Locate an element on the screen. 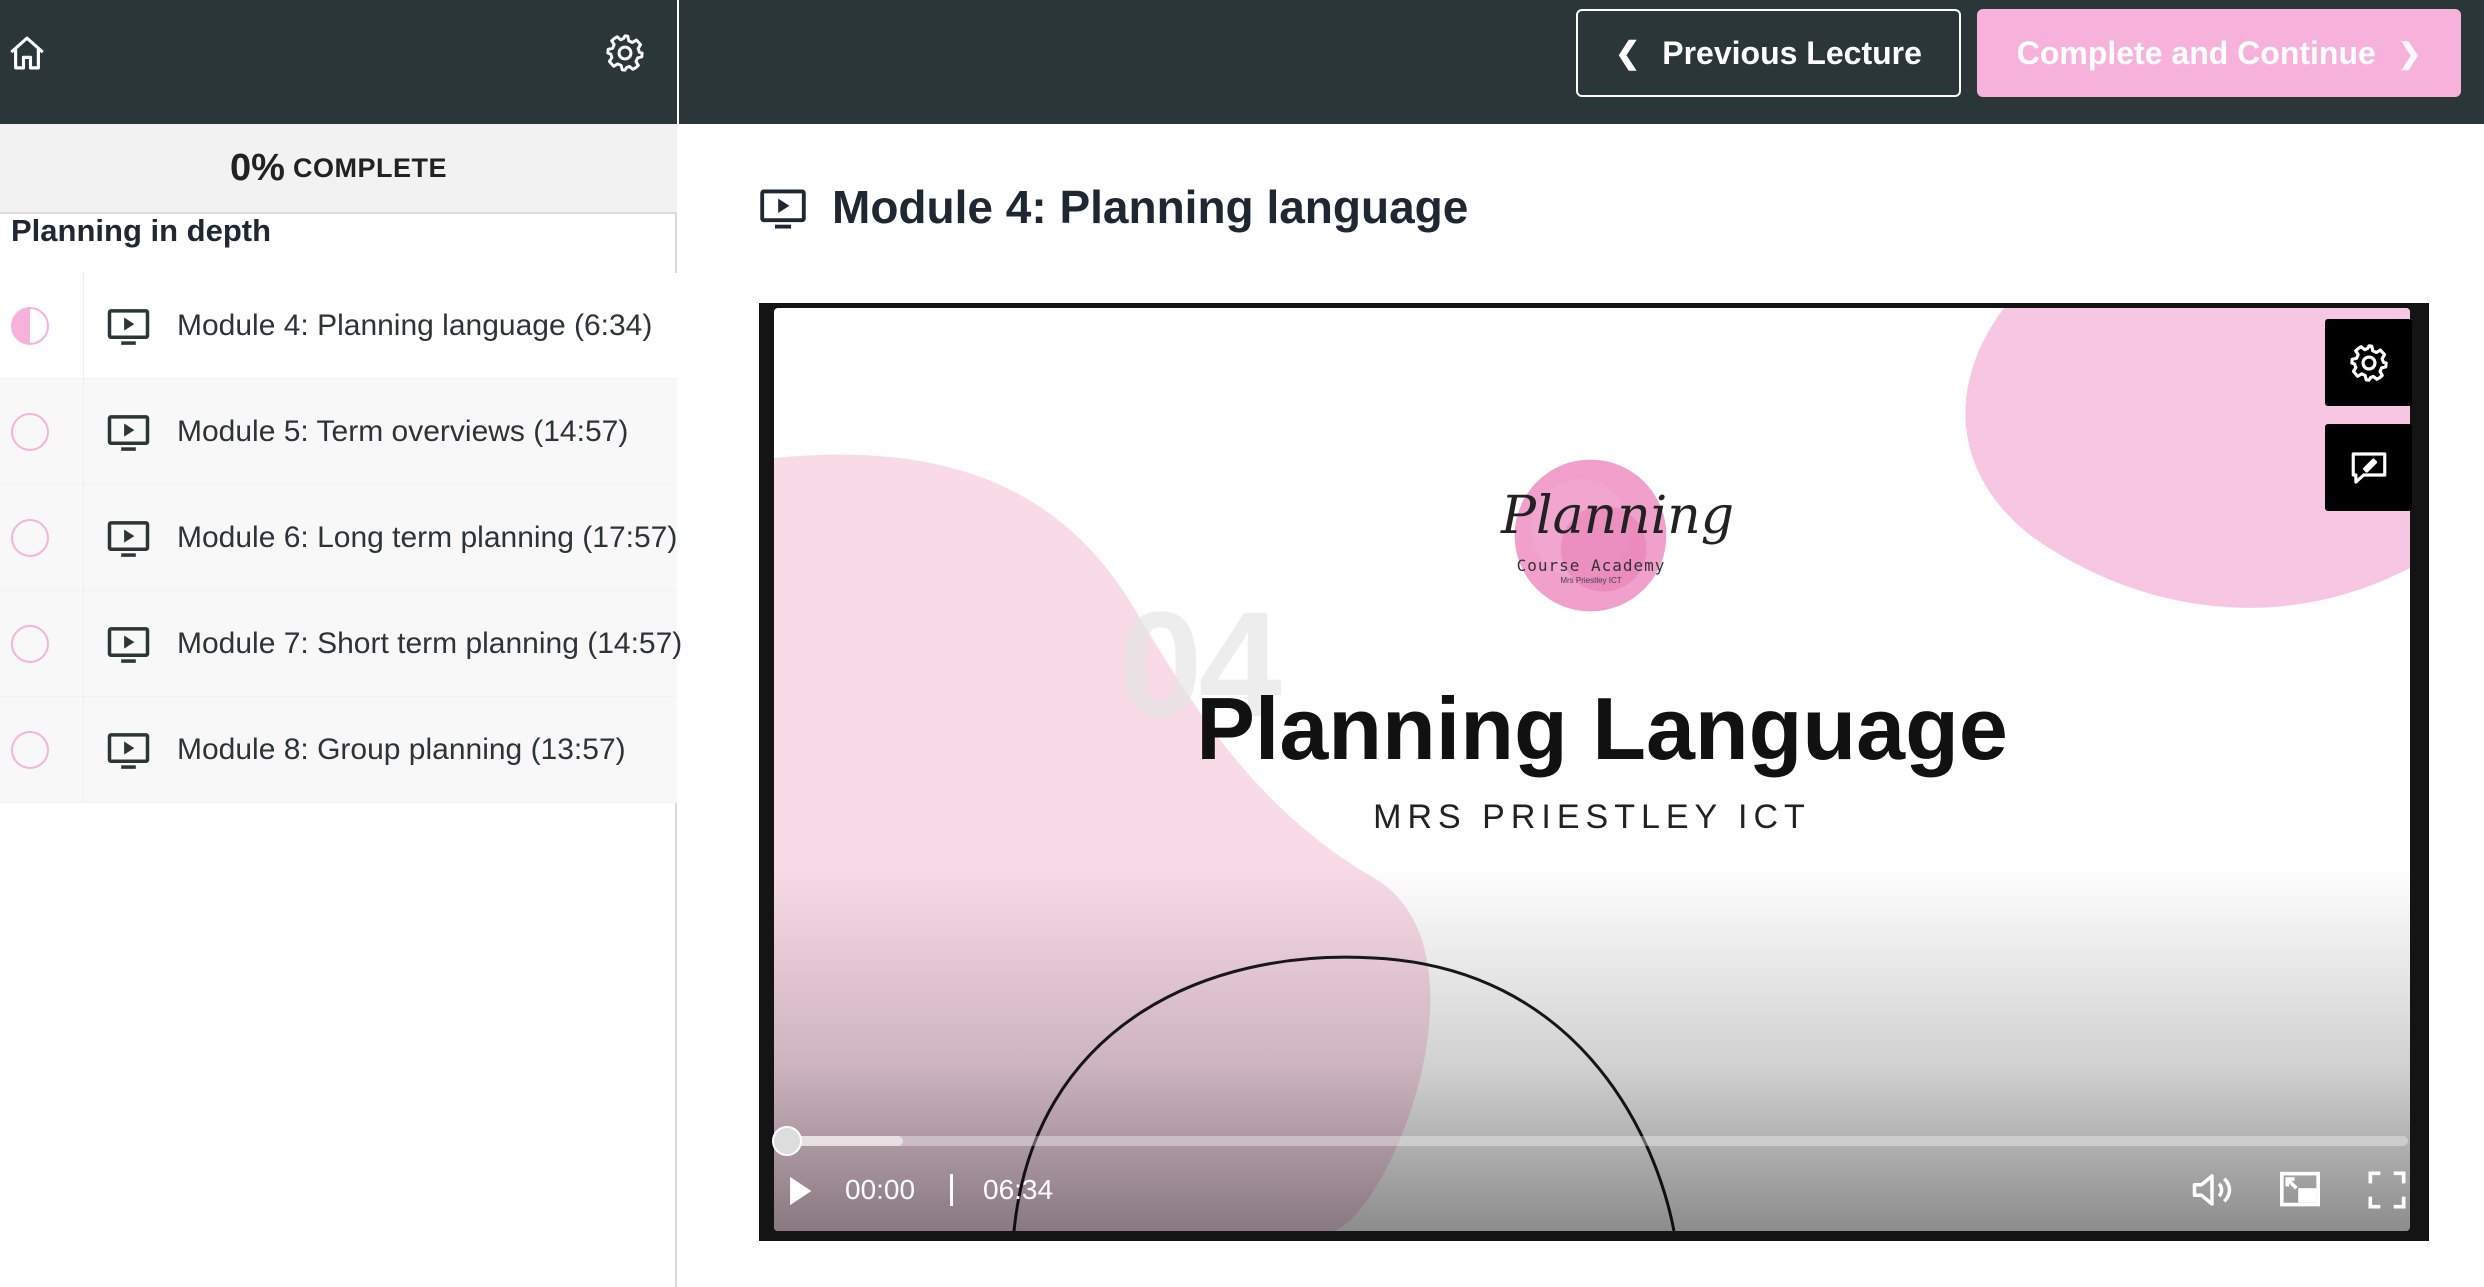 This screenshot has height=1287, width=2484. gear-icon is located at coordinates (625, 53).